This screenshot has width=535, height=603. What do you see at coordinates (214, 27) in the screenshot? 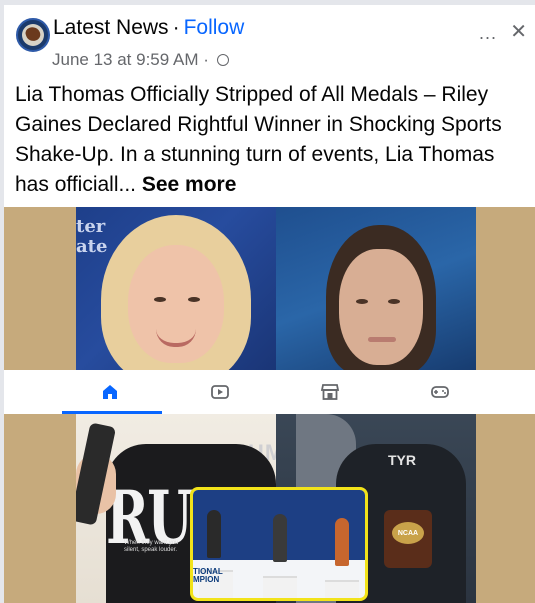
I see `follow-button: Follow` at bounding box center [214, 27].